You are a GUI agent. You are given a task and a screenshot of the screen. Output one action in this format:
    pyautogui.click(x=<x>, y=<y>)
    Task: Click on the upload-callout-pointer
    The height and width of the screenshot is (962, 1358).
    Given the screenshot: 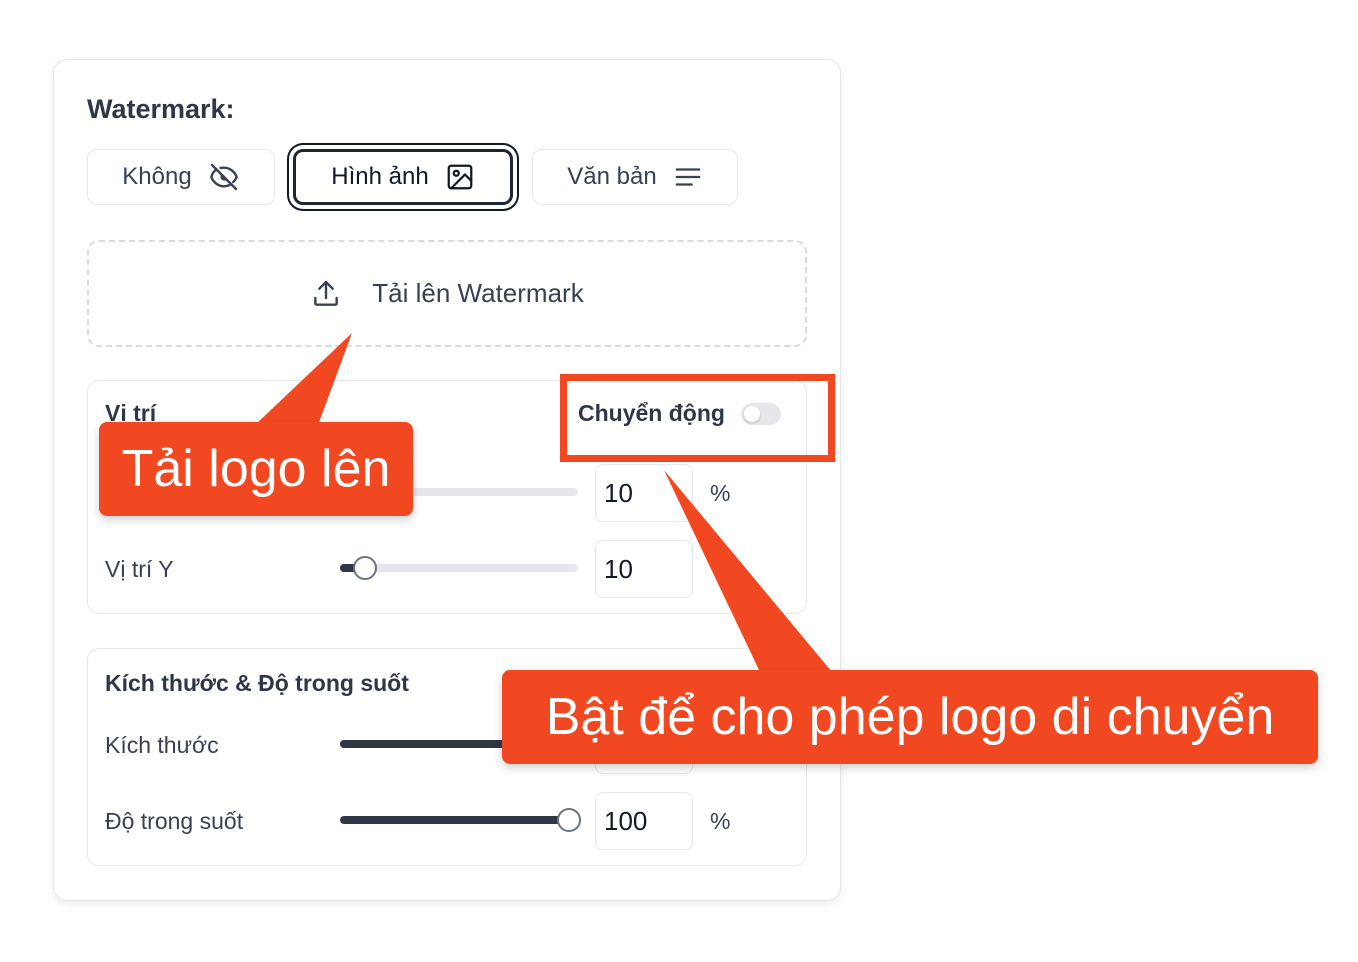 What is the action you would take?
    pyautogui.click(x=303, y=379)
    